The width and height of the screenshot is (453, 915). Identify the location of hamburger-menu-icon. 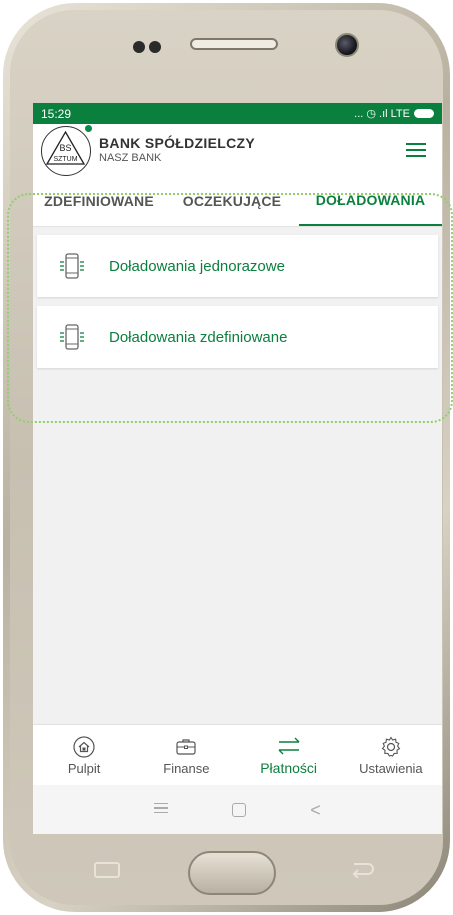
(416, 150).